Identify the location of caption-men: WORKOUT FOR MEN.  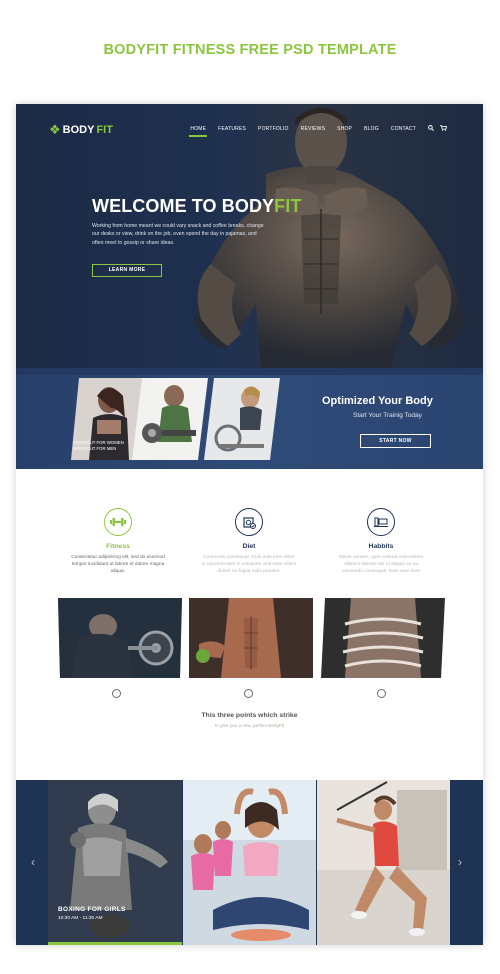
(95, 448).